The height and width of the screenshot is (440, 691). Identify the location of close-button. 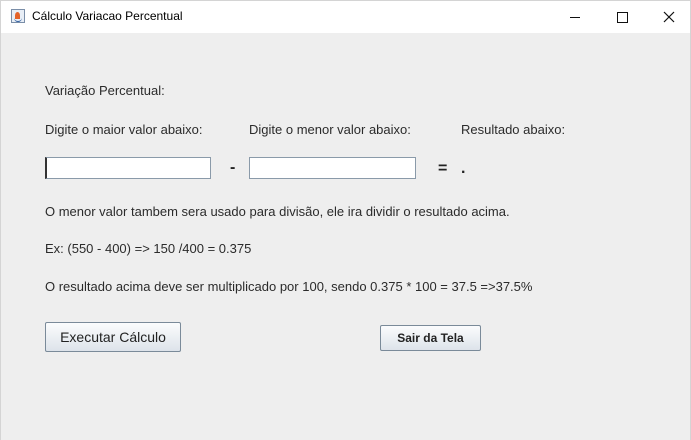
(668, 17).